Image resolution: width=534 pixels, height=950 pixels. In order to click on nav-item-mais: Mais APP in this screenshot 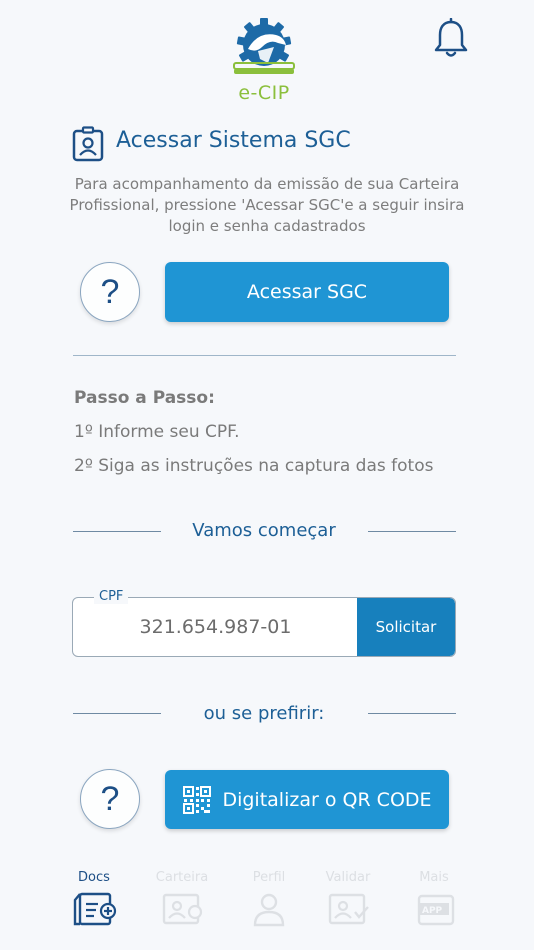, I will do `click(434, 899)`.